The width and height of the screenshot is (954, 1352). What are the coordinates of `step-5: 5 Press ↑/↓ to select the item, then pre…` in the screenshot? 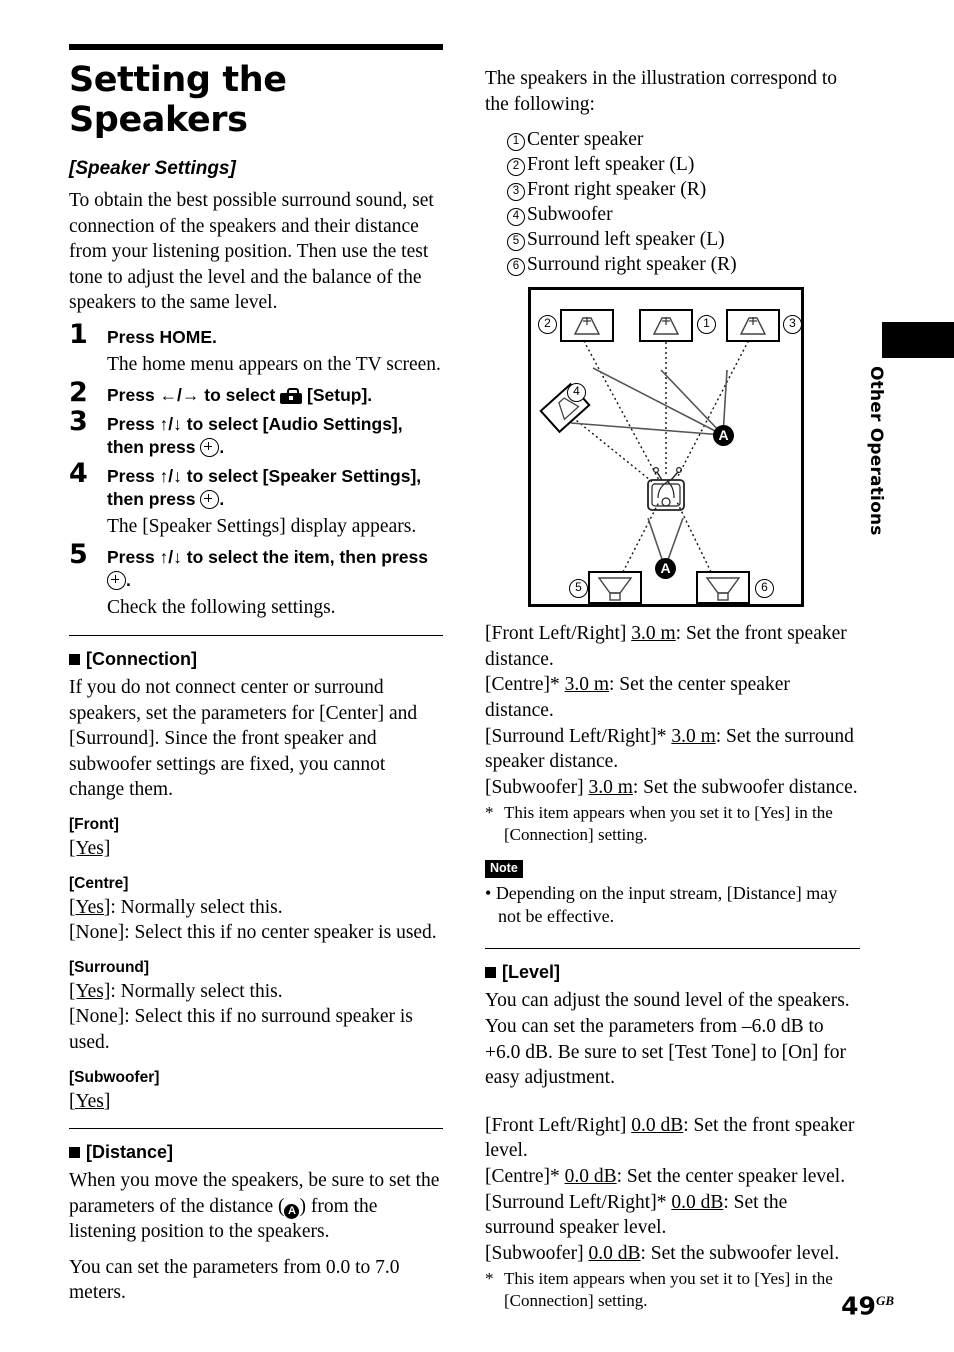 It's located at (256, 580).